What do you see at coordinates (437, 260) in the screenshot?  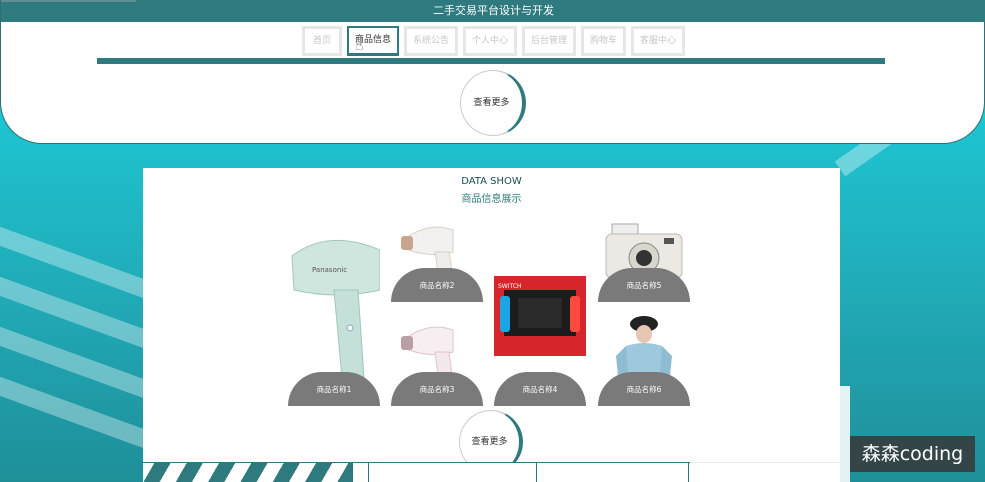 I see `product-card-2: 商品名称2` at bounding box center [437, 260].